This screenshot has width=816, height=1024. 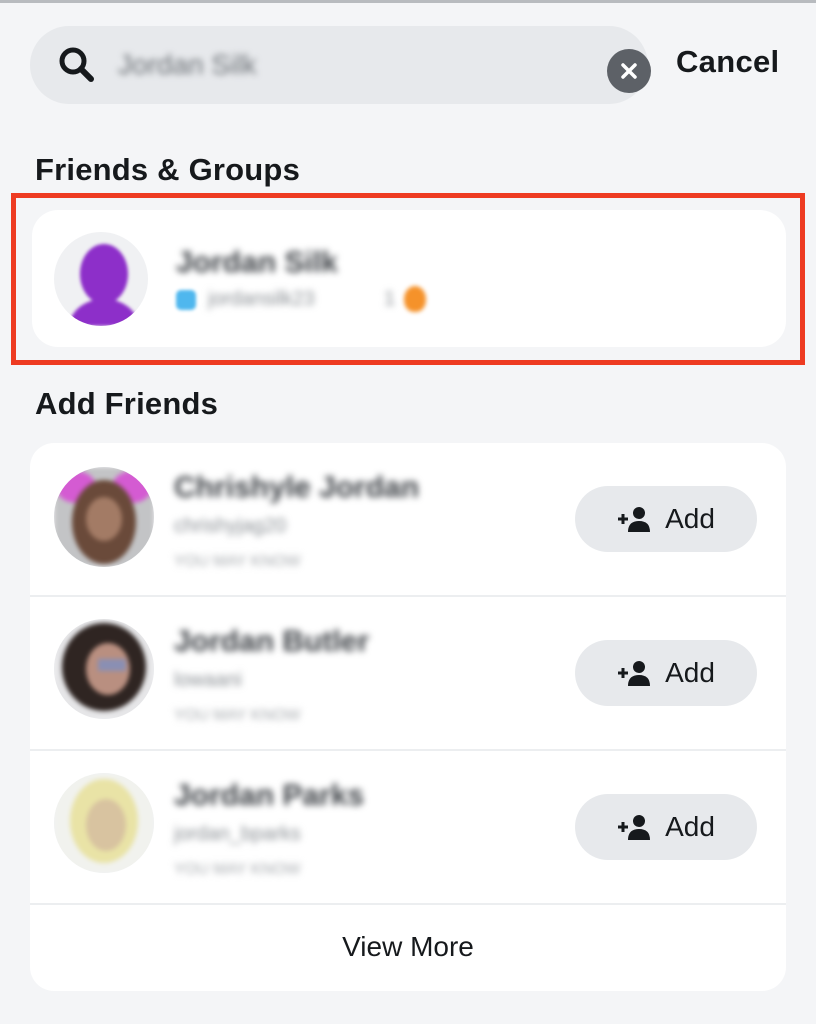 I want to click on friend-name: Jordan Butler, so click(x=272, y=641).